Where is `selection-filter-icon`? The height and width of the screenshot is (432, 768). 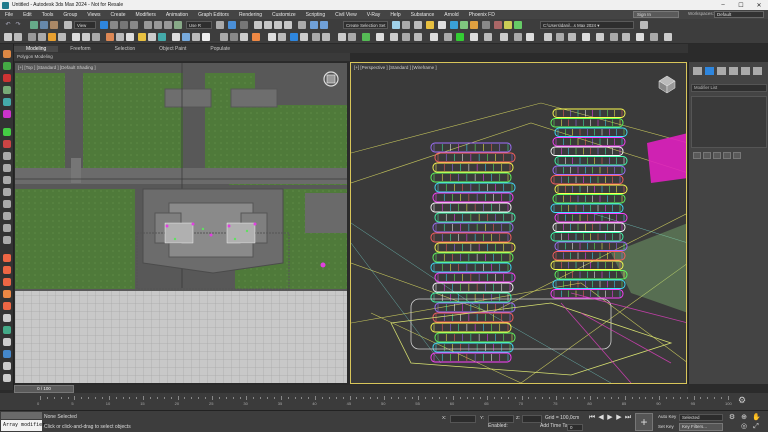 selection-filter-icon is located at coordinates (68, 25).